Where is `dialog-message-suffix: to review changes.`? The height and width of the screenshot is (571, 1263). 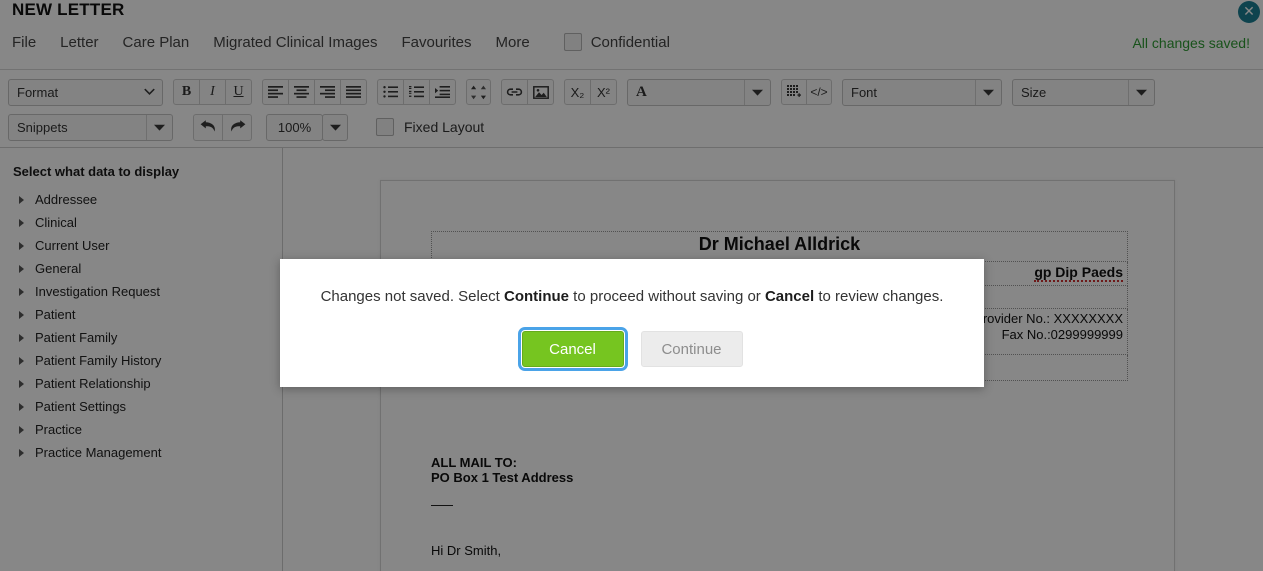
dialog-message-suffix: to review changes. is located at coordinates (879, 296).